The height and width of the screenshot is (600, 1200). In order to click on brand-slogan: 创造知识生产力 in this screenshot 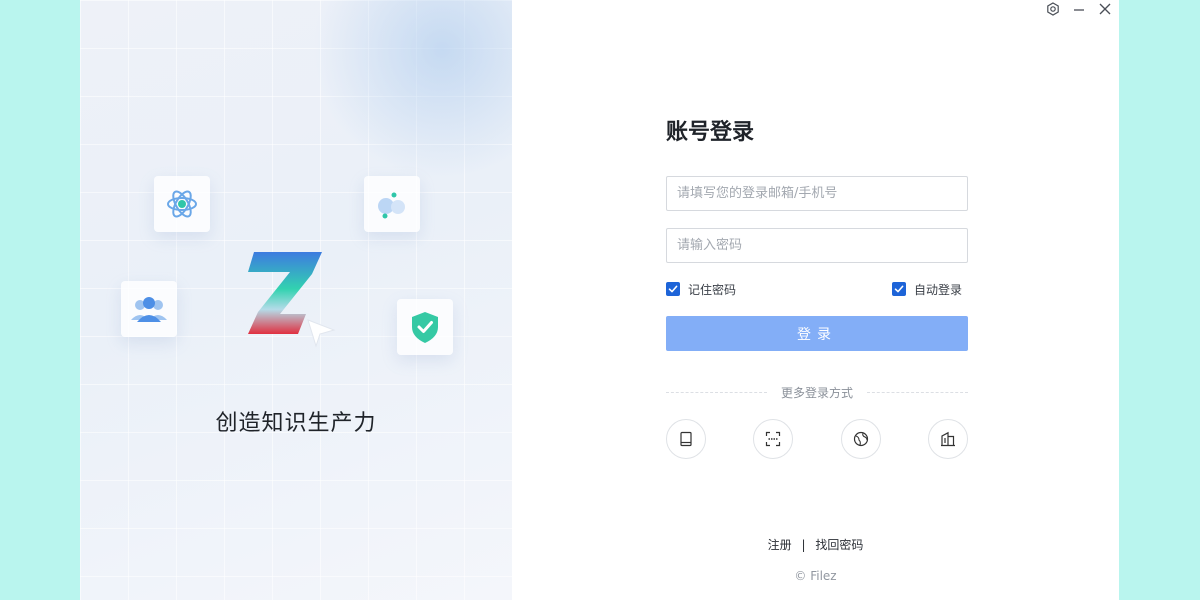, I will do `click(296, 423)`.